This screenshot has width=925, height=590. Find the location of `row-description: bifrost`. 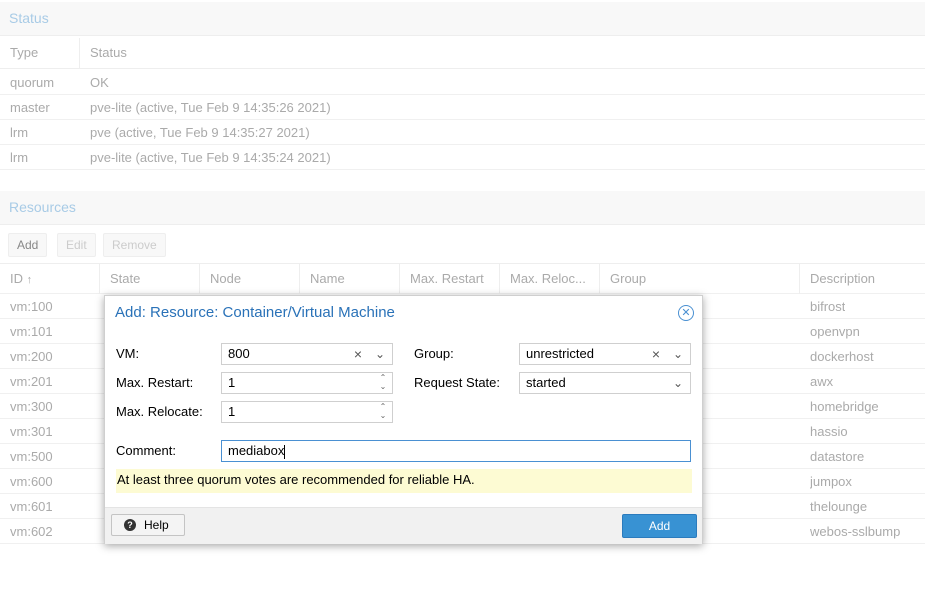

row-description: bifrost is located at coordinates (828, 306).